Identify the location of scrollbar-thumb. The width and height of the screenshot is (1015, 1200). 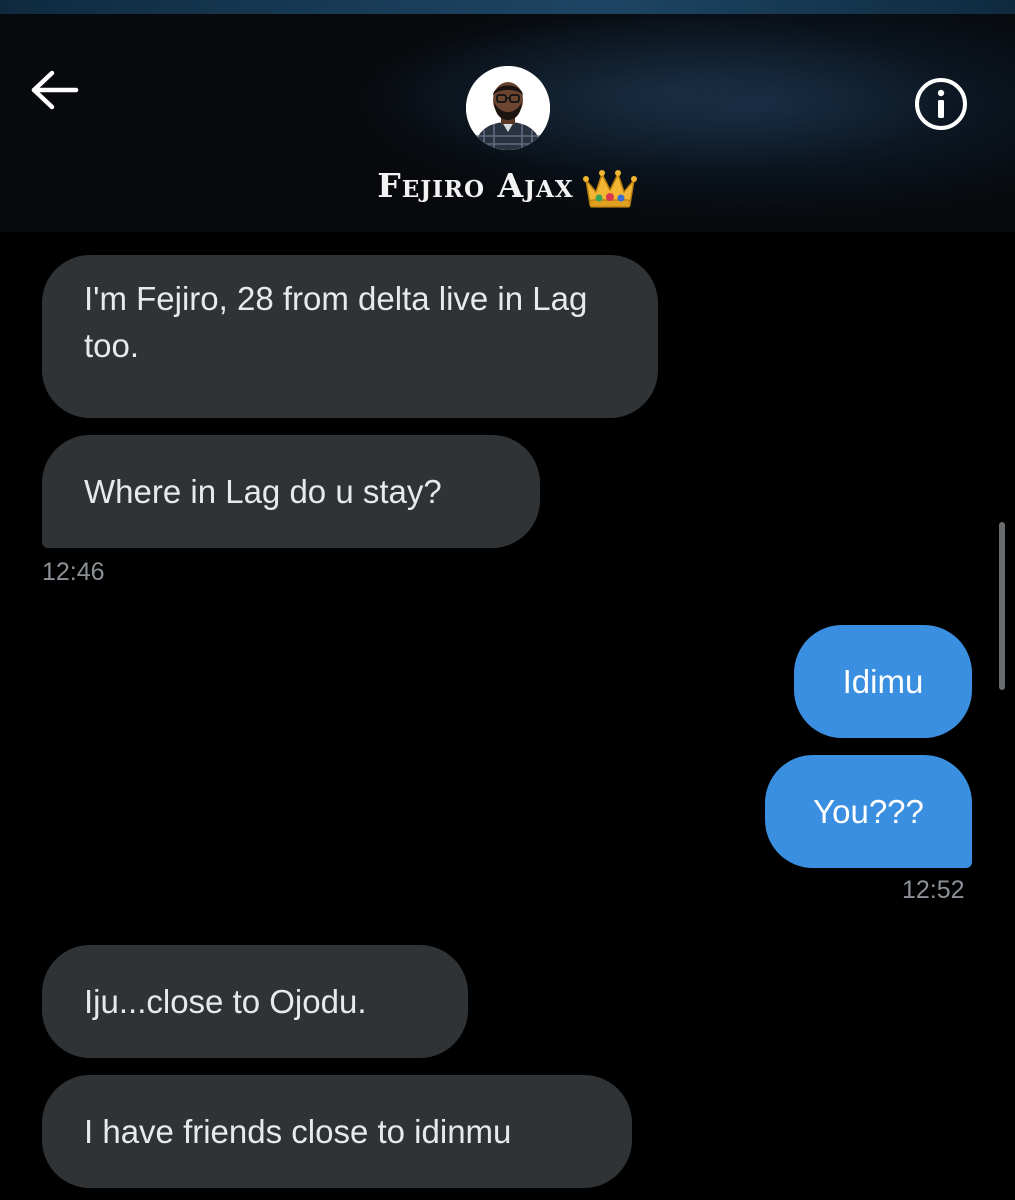
(1002, 606).